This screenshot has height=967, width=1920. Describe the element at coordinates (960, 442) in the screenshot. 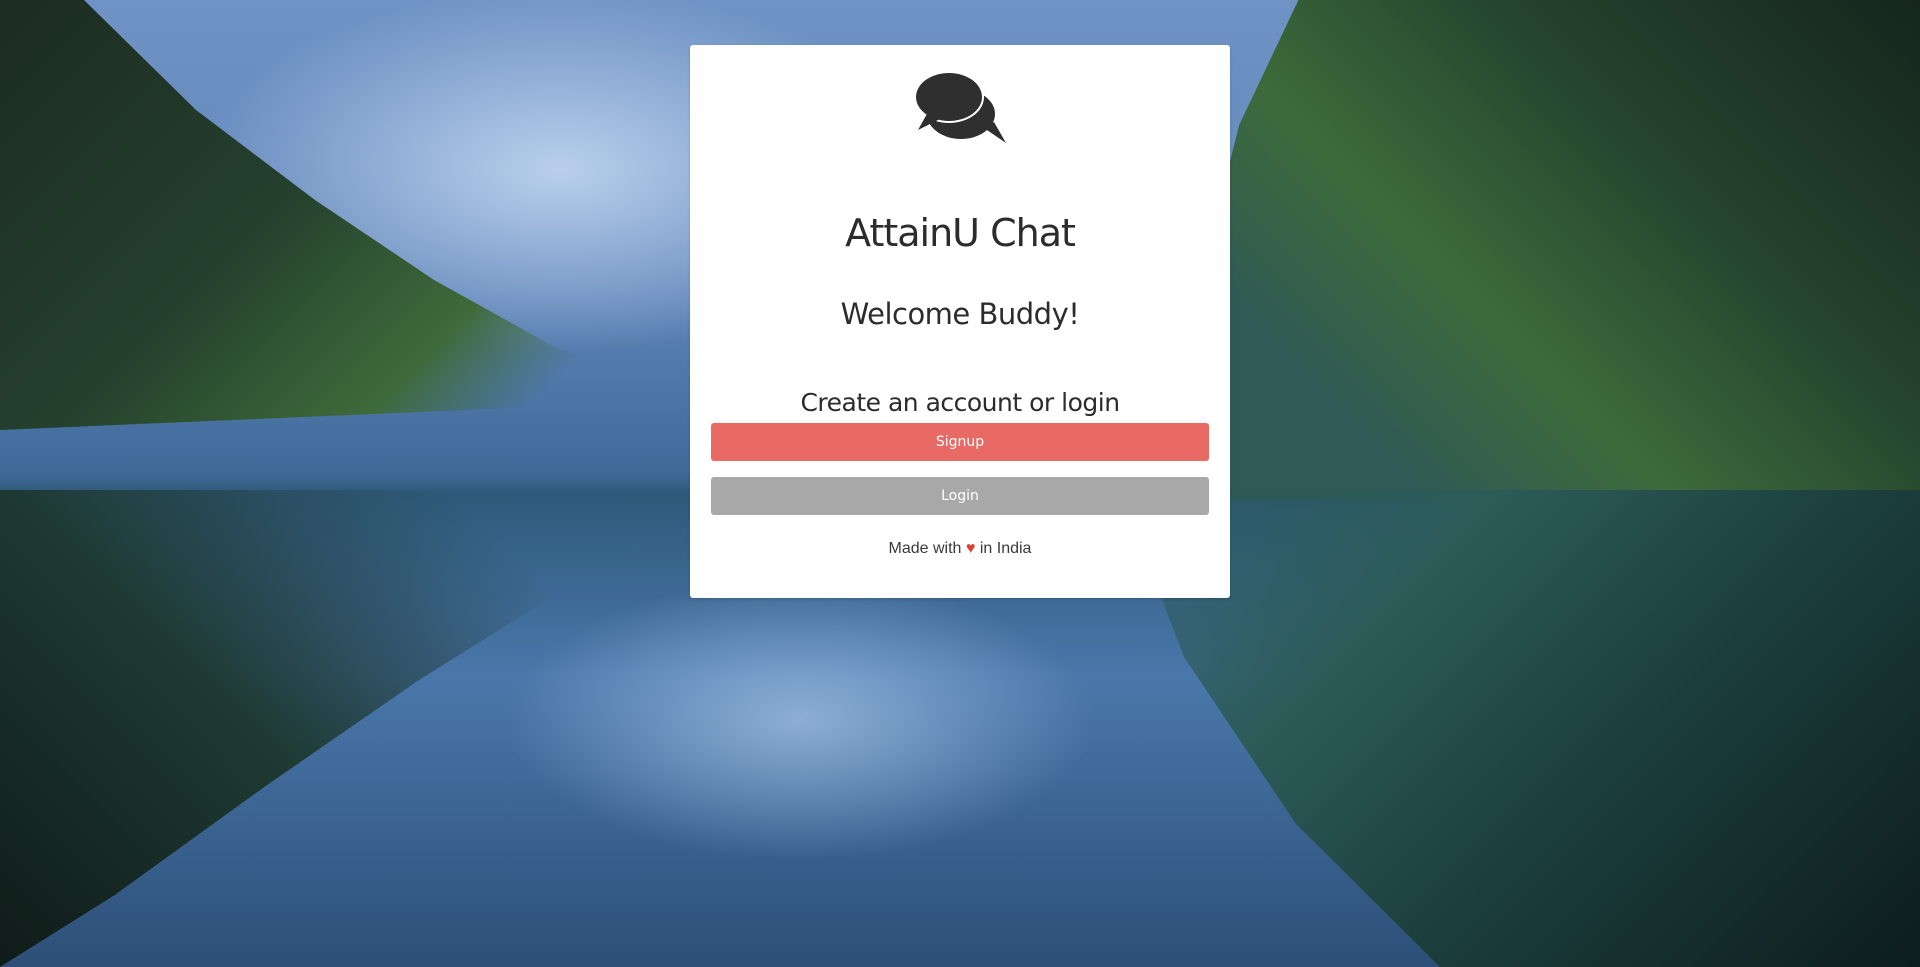

I see `signup-button: Signup` at that location.